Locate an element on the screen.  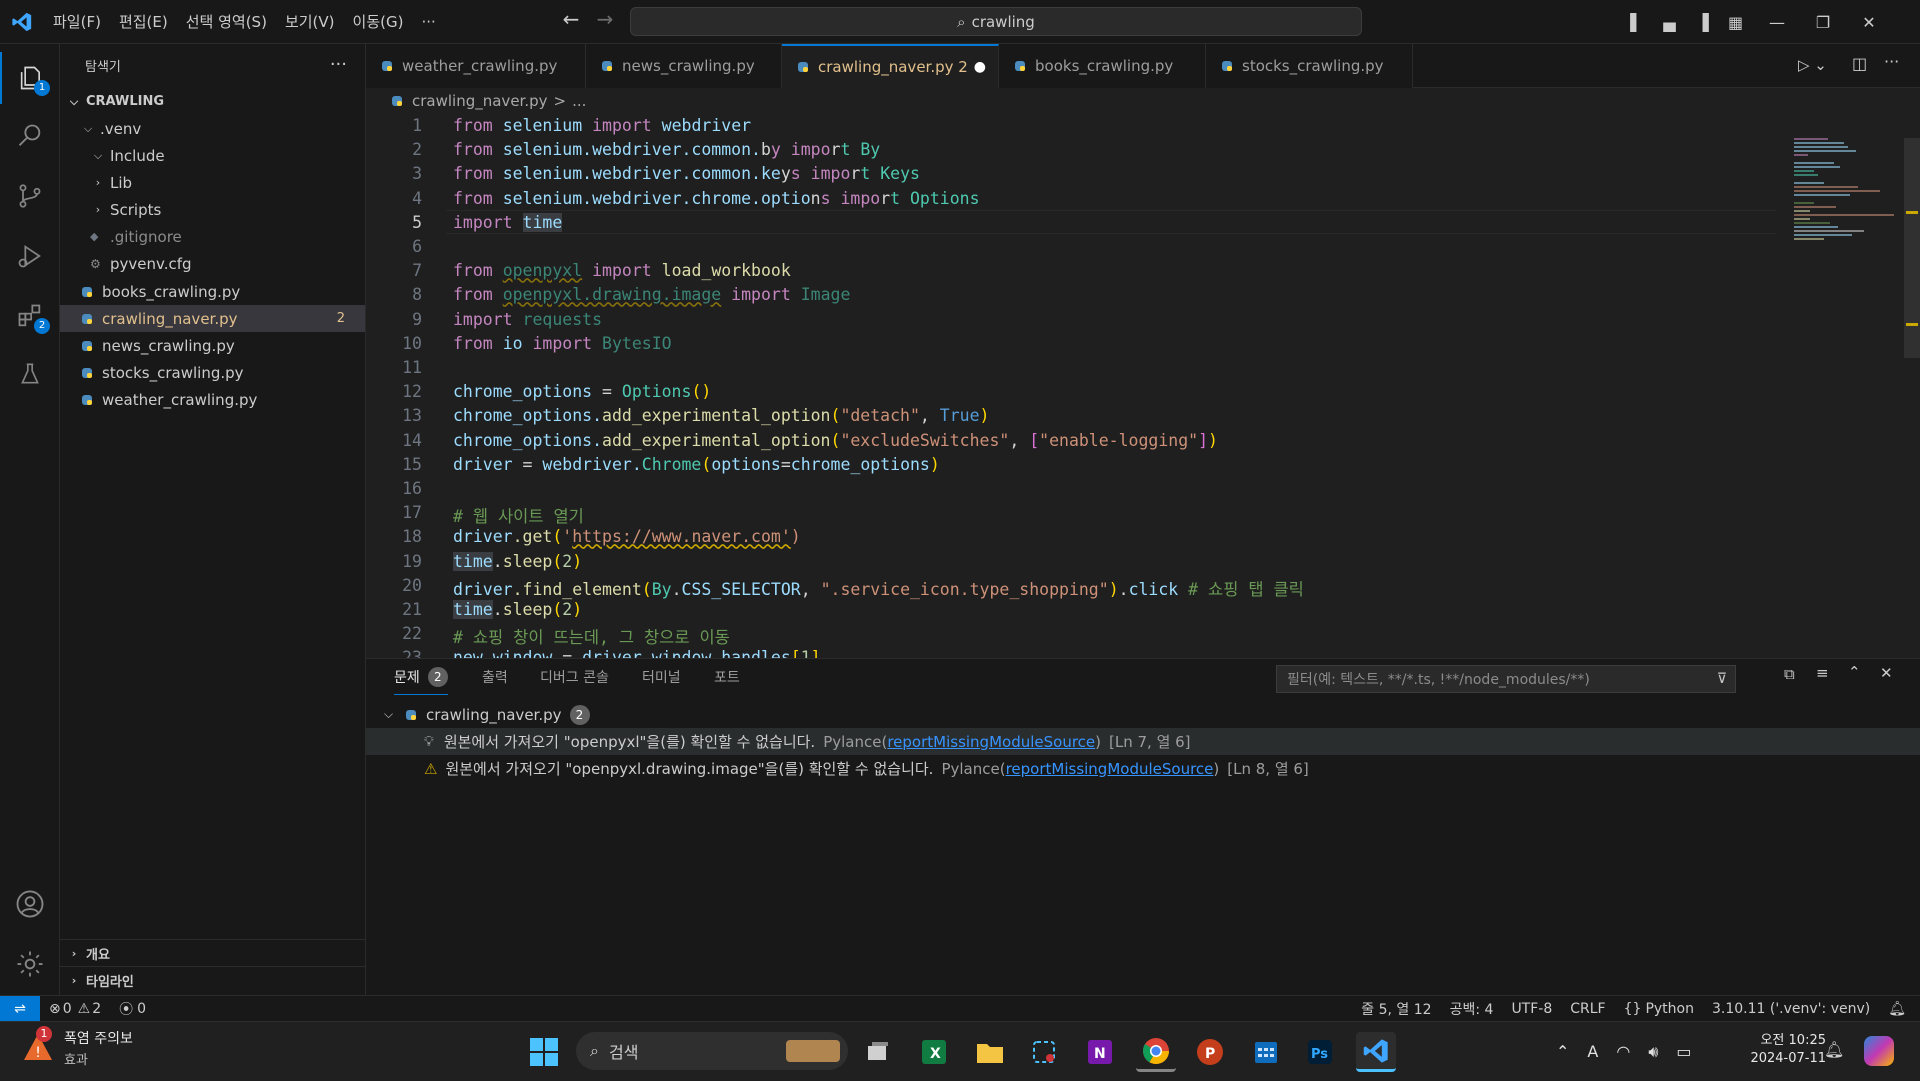
panel-tab-ports: 포트 is located at coordinates (727, 677).